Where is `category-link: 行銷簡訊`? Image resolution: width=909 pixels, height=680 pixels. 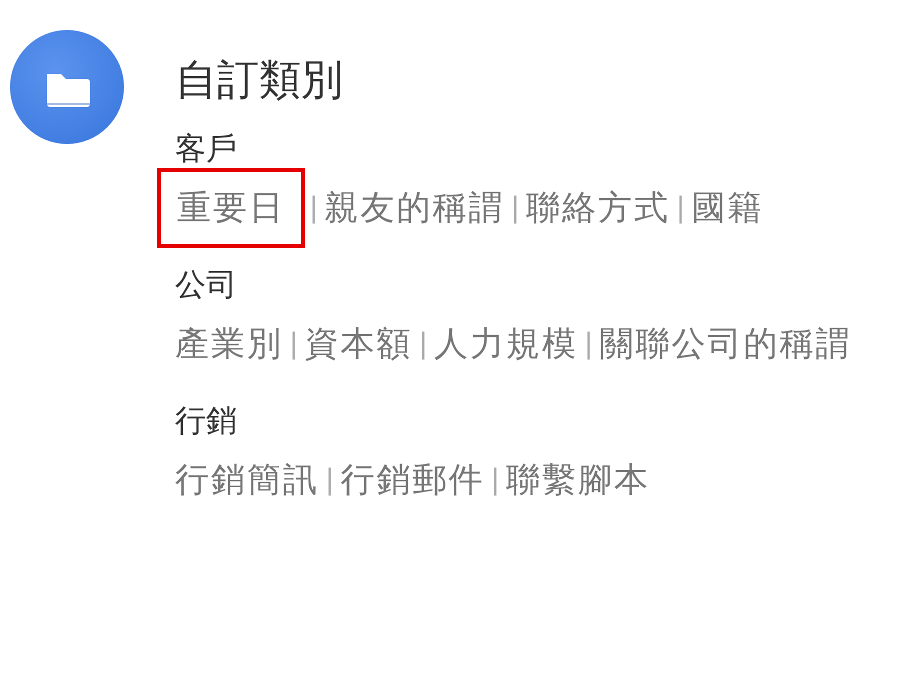 category-link: 行銷簡訊 is located at coordinates (247, 480).